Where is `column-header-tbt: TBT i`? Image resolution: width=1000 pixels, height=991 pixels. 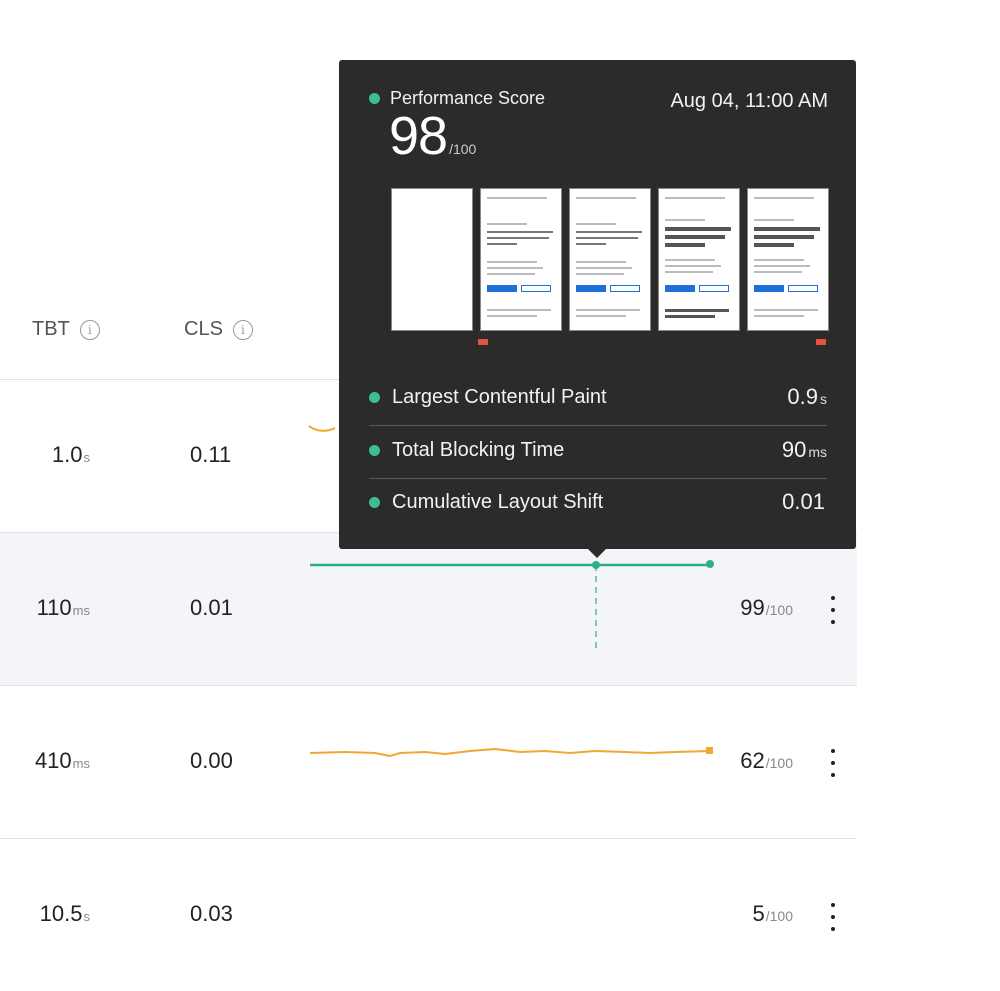 column-header-tbt: TBT i is located at coordinates (66, 329).